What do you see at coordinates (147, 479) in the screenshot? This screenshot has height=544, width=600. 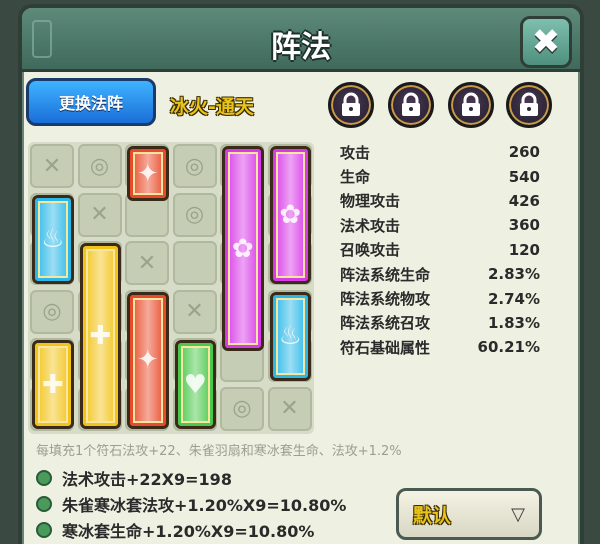 I see `bonus-text: 法术攻击+22X9=198` at bounding box center [147, 479].